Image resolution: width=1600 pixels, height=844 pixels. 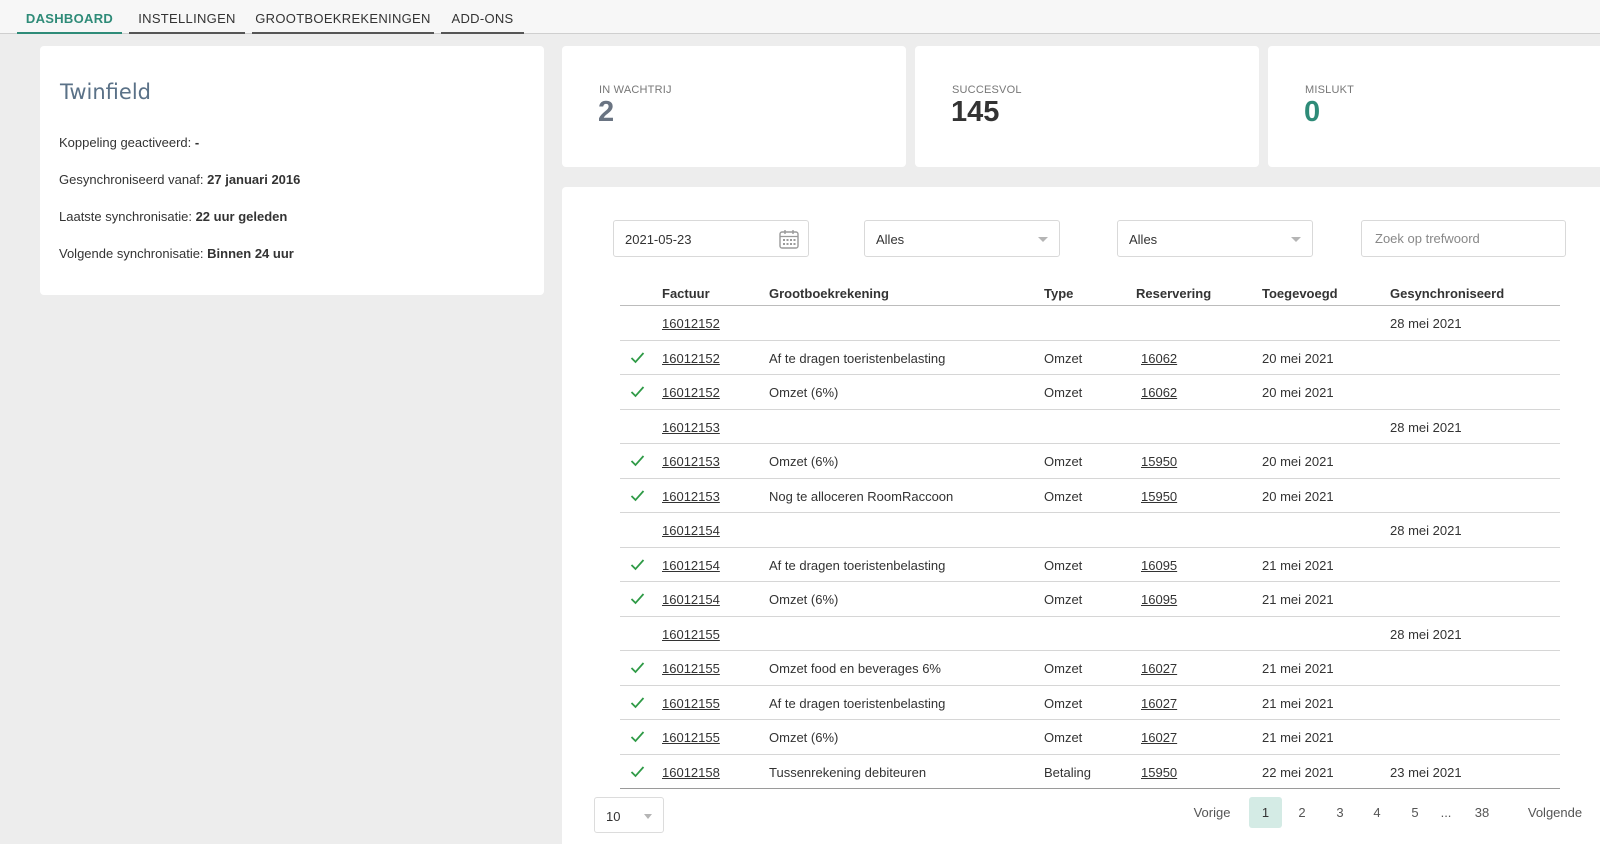 What do you see at coordinates (711, 238) in the screenshot?
I see `date-filter: 2021-05-23` at bounding box center [711, 238].